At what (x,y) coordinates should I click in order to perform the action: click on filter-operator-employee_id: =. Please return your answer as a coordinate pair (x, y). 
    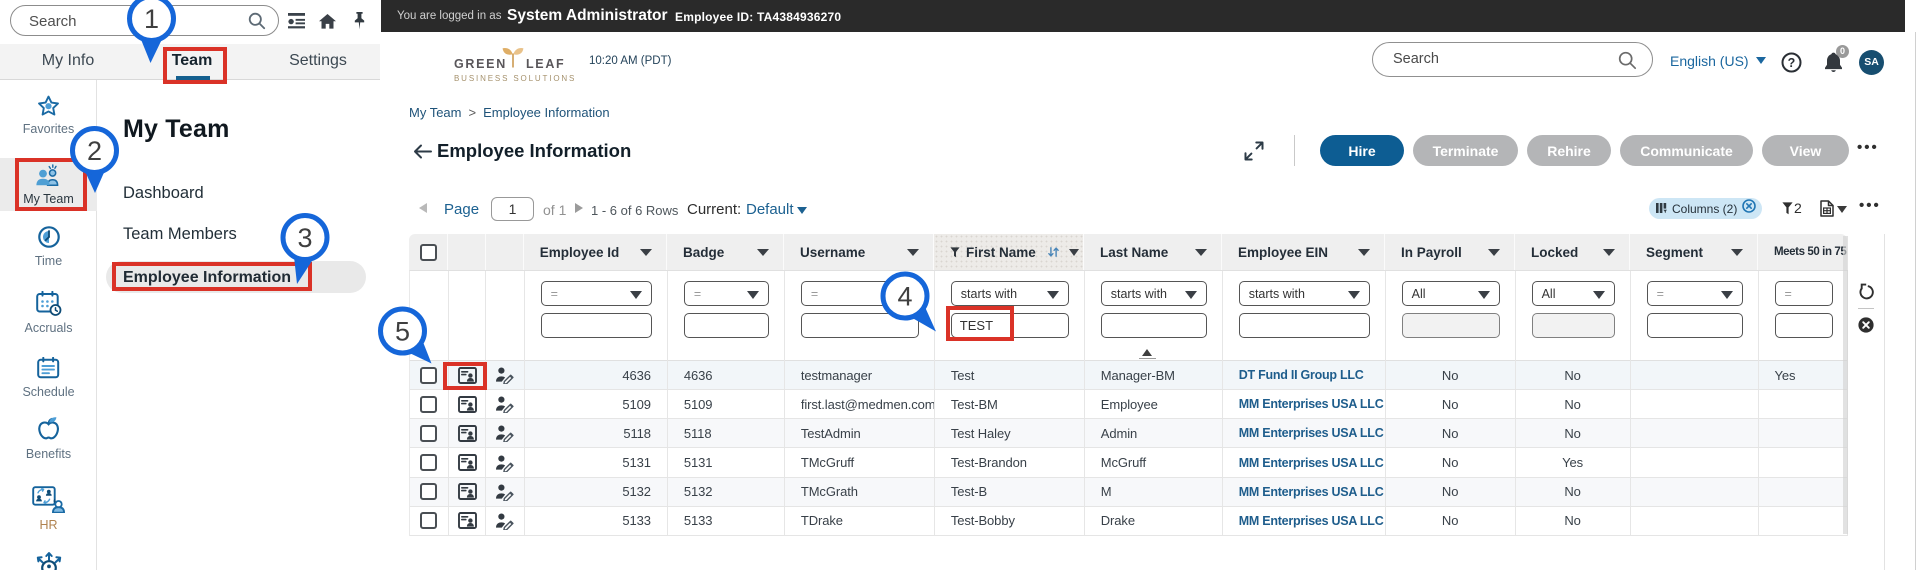
    Looking at the image, I should click on (596, 293).